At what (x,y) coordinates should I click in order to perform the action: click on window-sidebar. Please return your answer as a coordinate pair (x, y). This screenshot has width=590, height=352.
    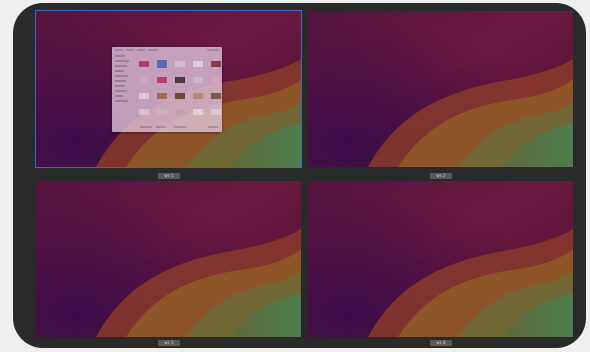
    Looking at the image, I should click on (123, 91).